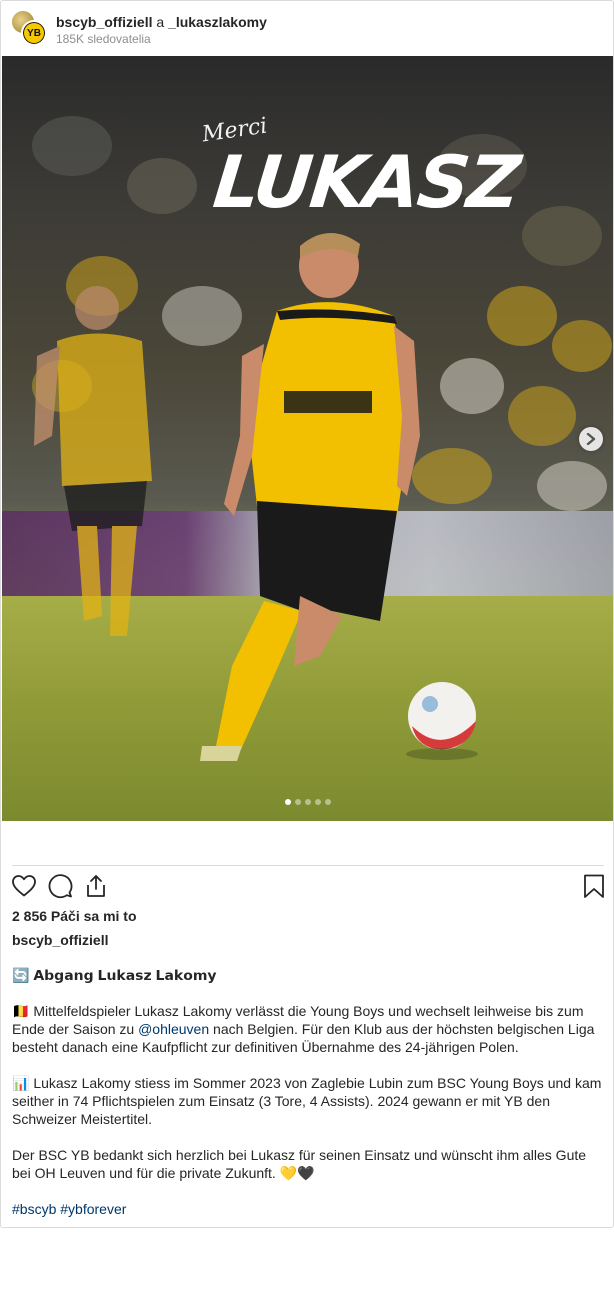  What do you see at coordinates (60, 940) in the screenshot?
I see `caption-author-link: bscyb_offiziell` at bounding box center [60, 940].